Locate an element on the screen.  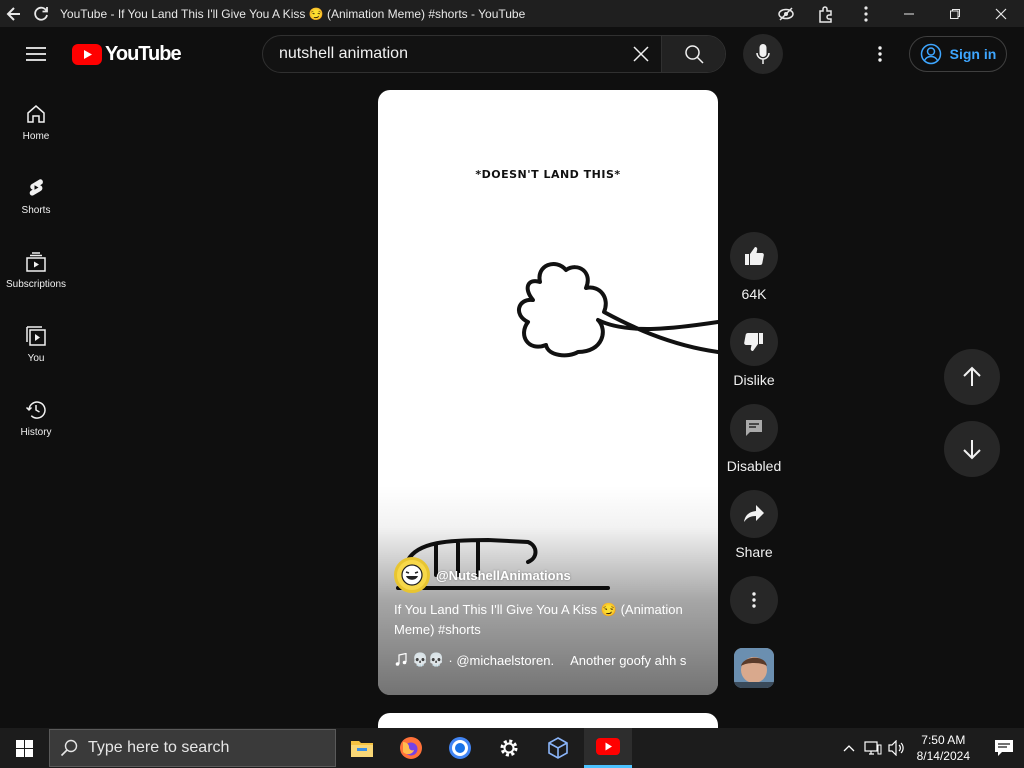
sidebar-item-history: History is located at coordinates (36, 428).